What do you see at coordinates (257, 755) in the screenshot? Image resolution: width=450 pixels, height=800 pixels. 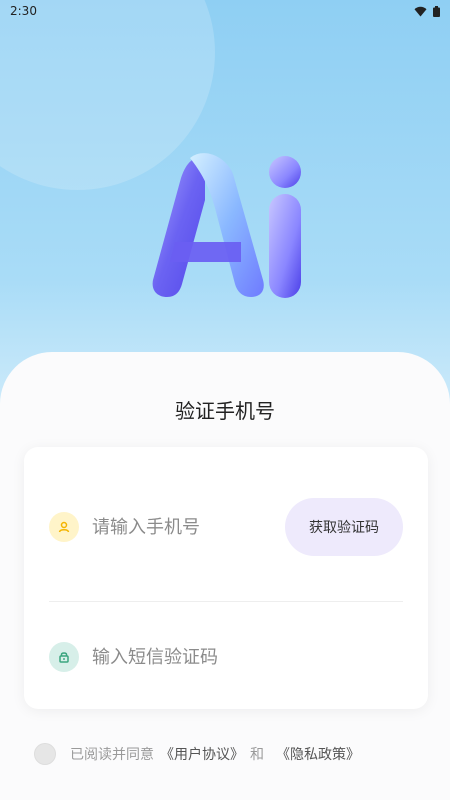 I see `agreement-and: 和` at bounding box center [257, 755].